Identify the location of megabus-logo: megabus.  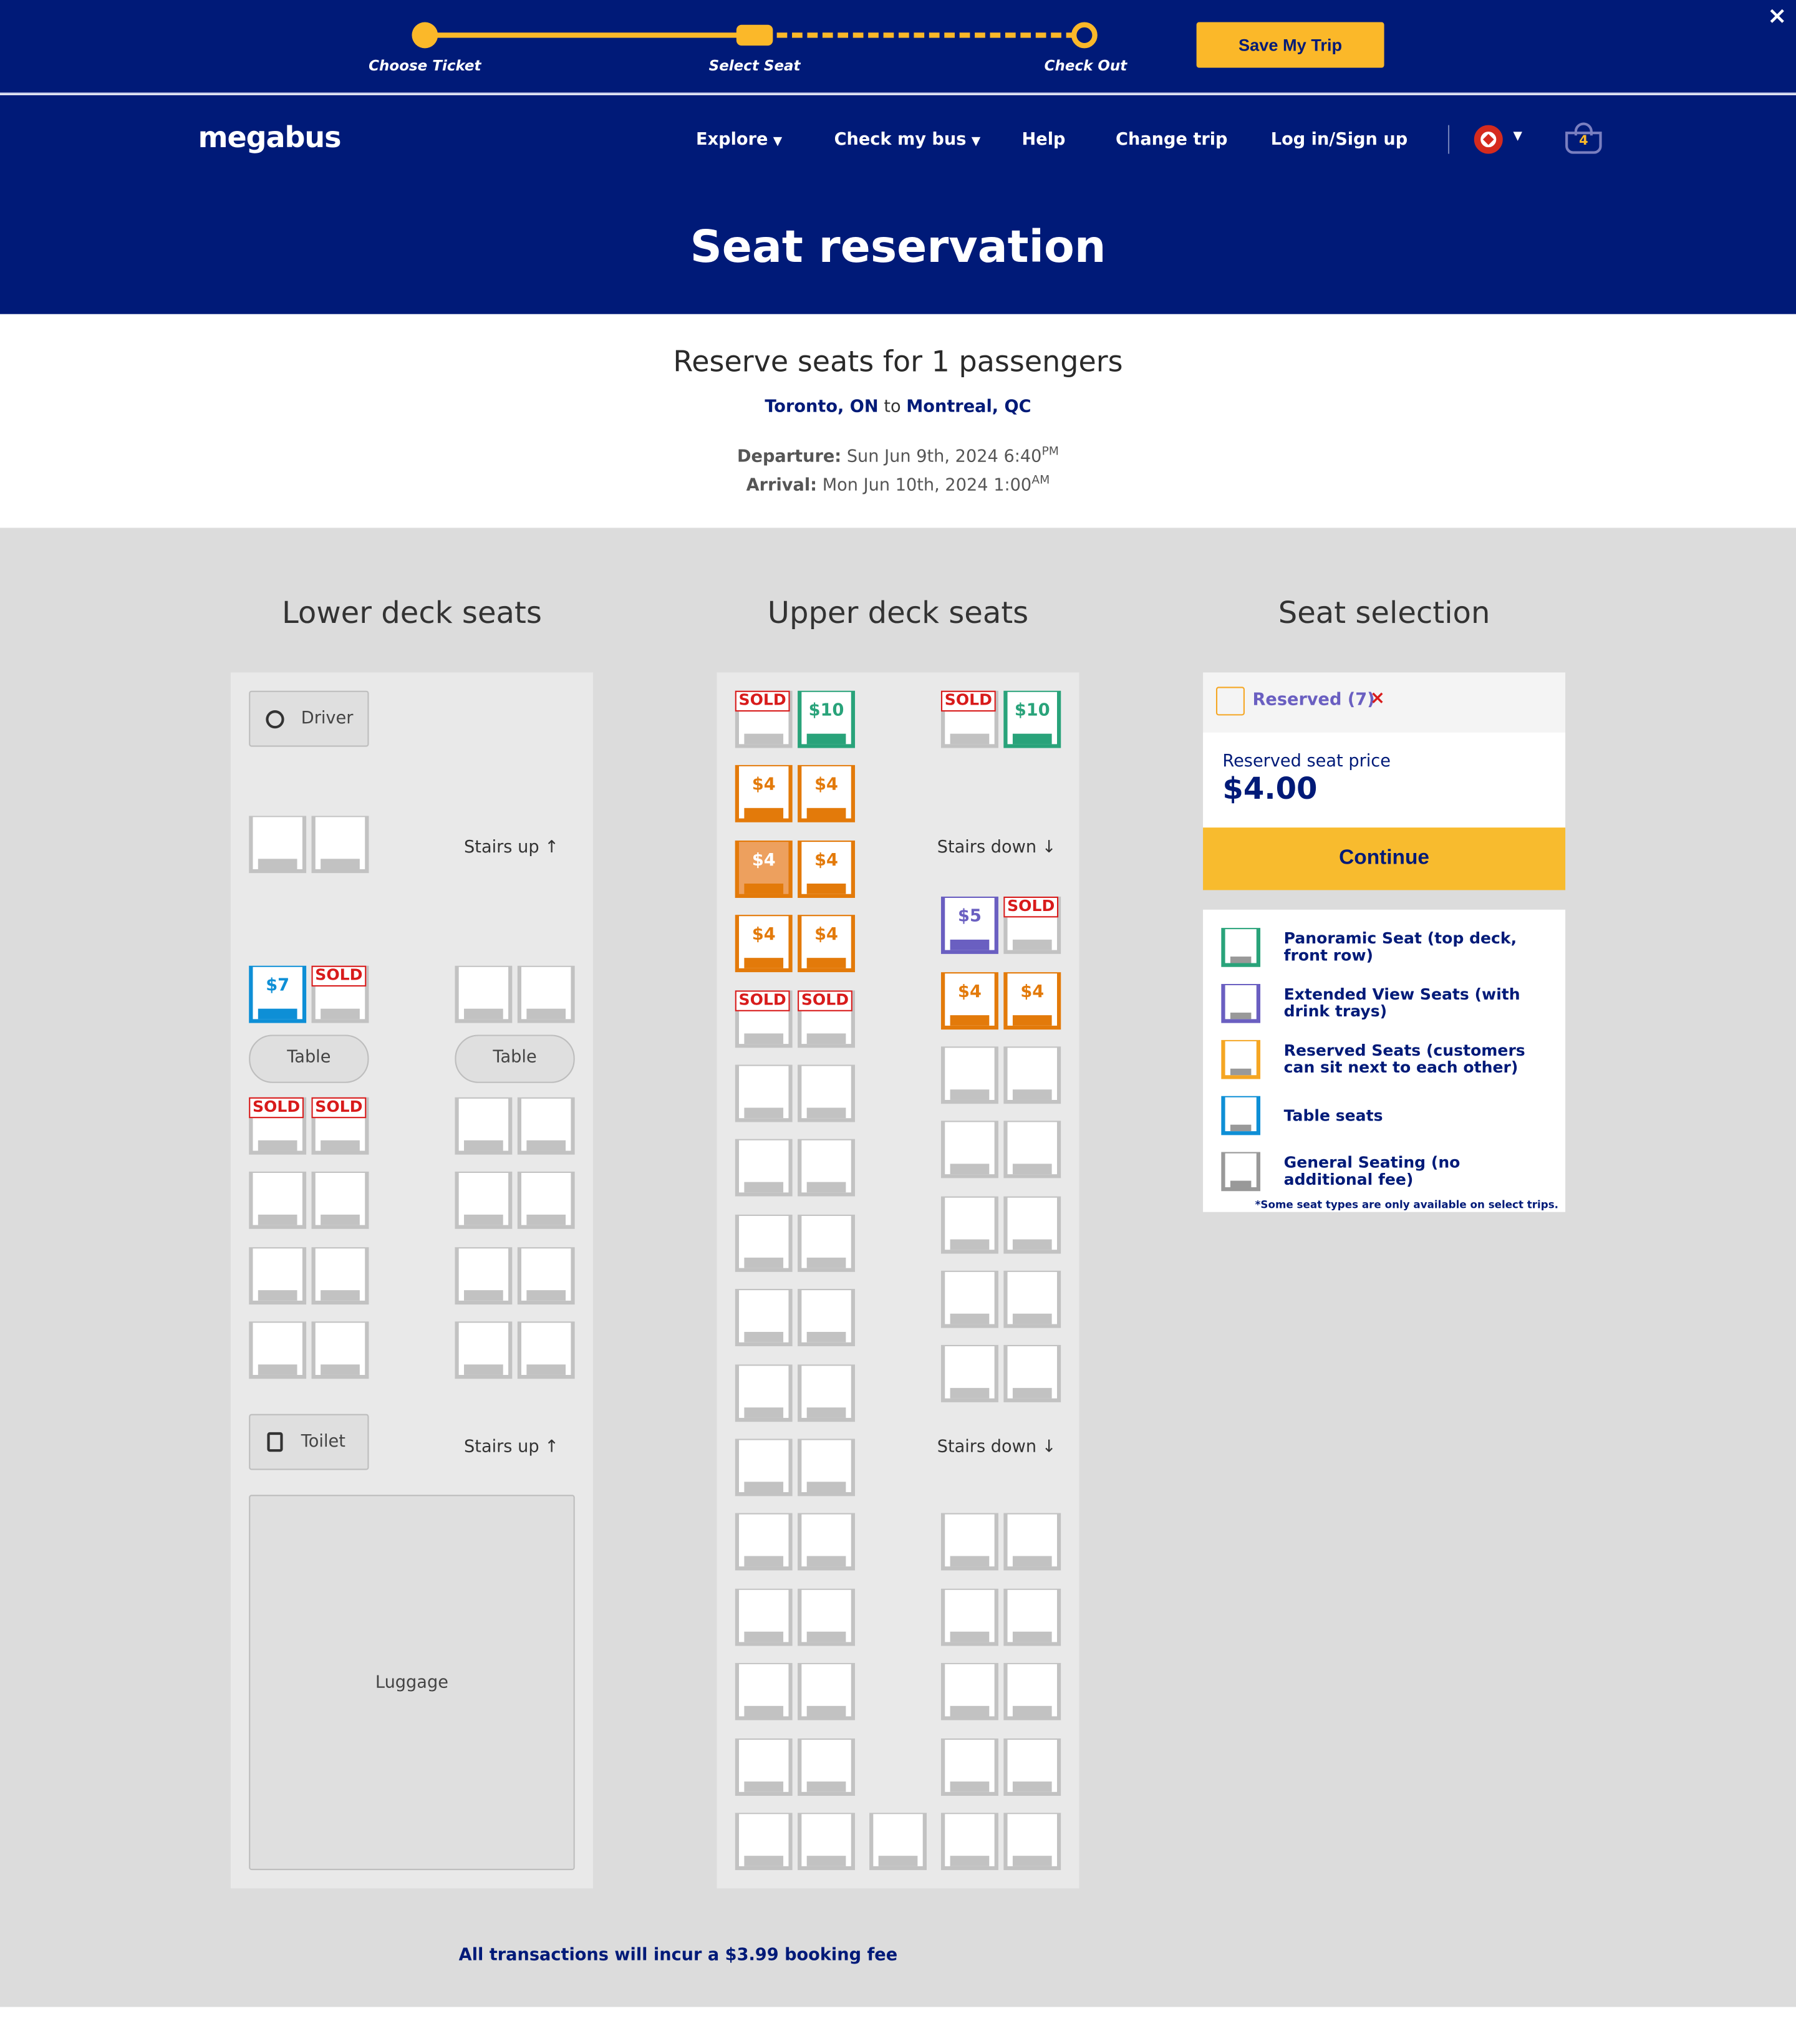
(270, 138).